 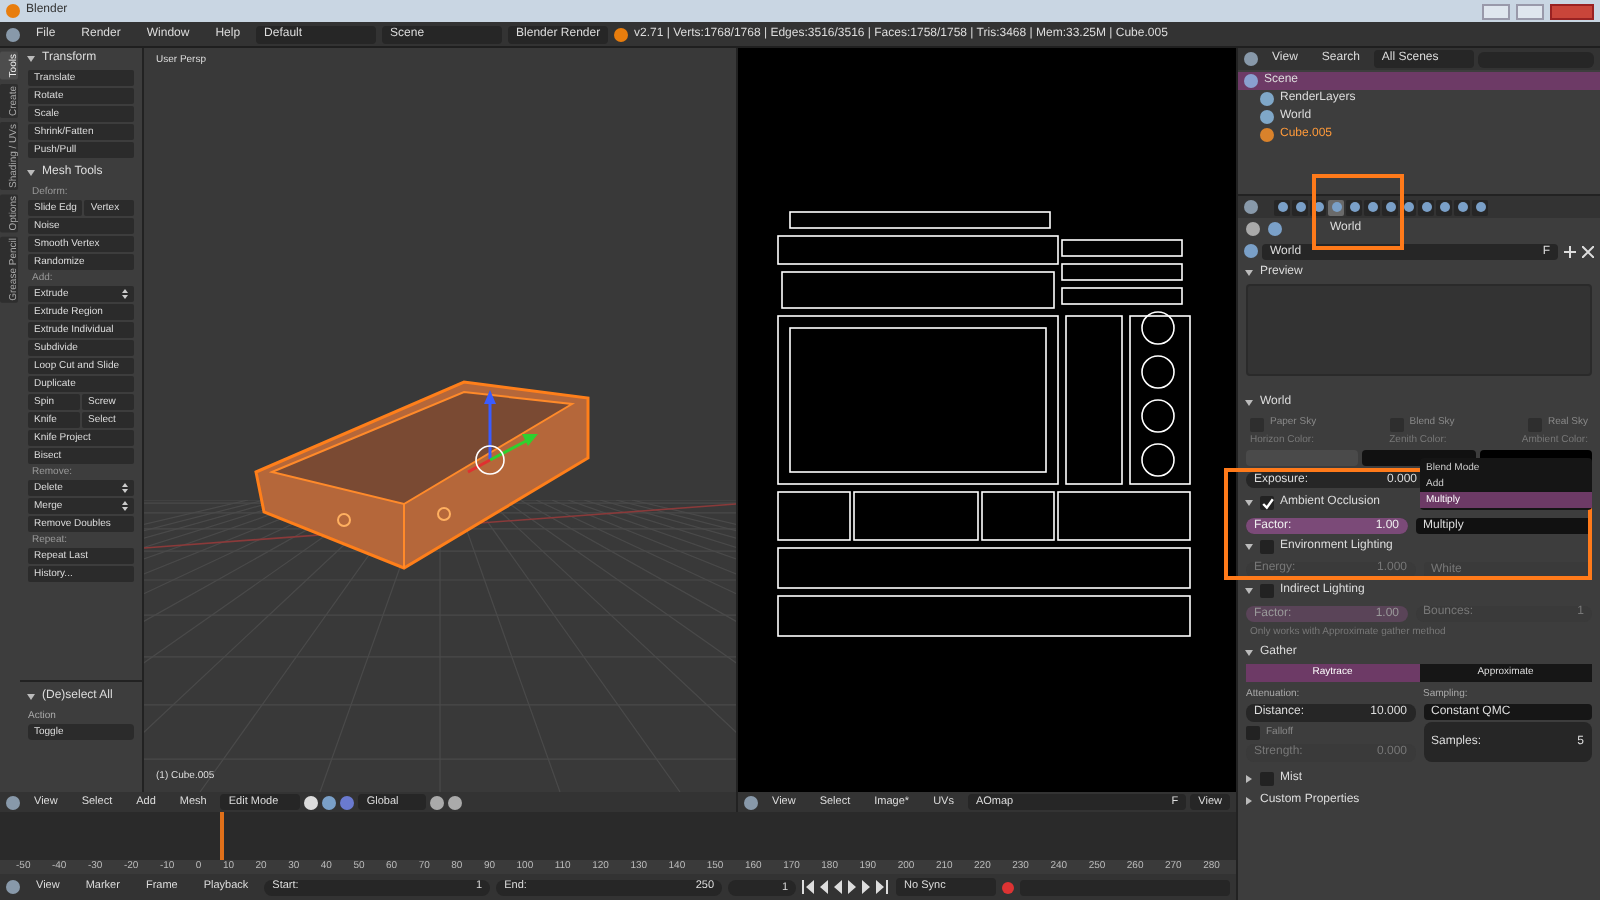 I want to click on playback-controls-icon, so click(x=846, y=887).